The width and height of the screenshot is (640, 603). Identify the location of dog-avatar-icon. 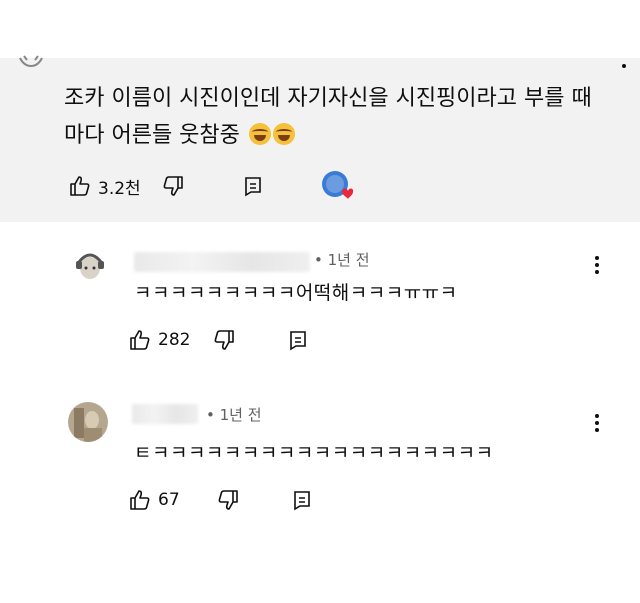
(90, 266).